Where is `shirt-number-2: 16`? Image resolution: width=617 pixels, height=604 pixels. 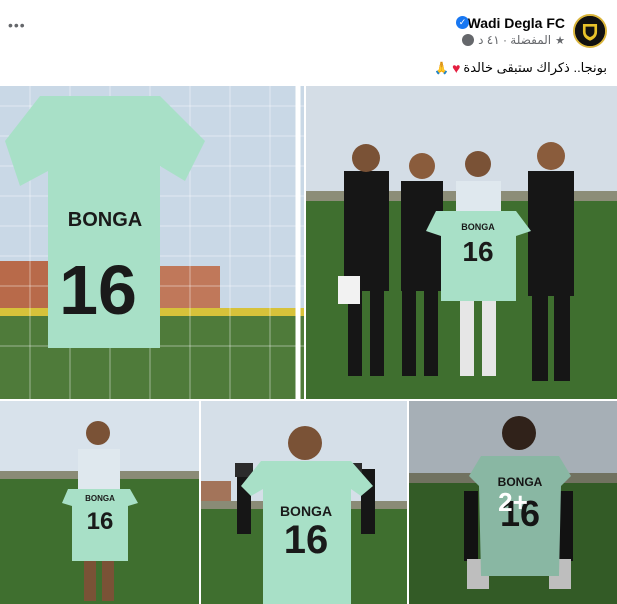
shirt-number-2: 16 is located at coordinates (477, 251).